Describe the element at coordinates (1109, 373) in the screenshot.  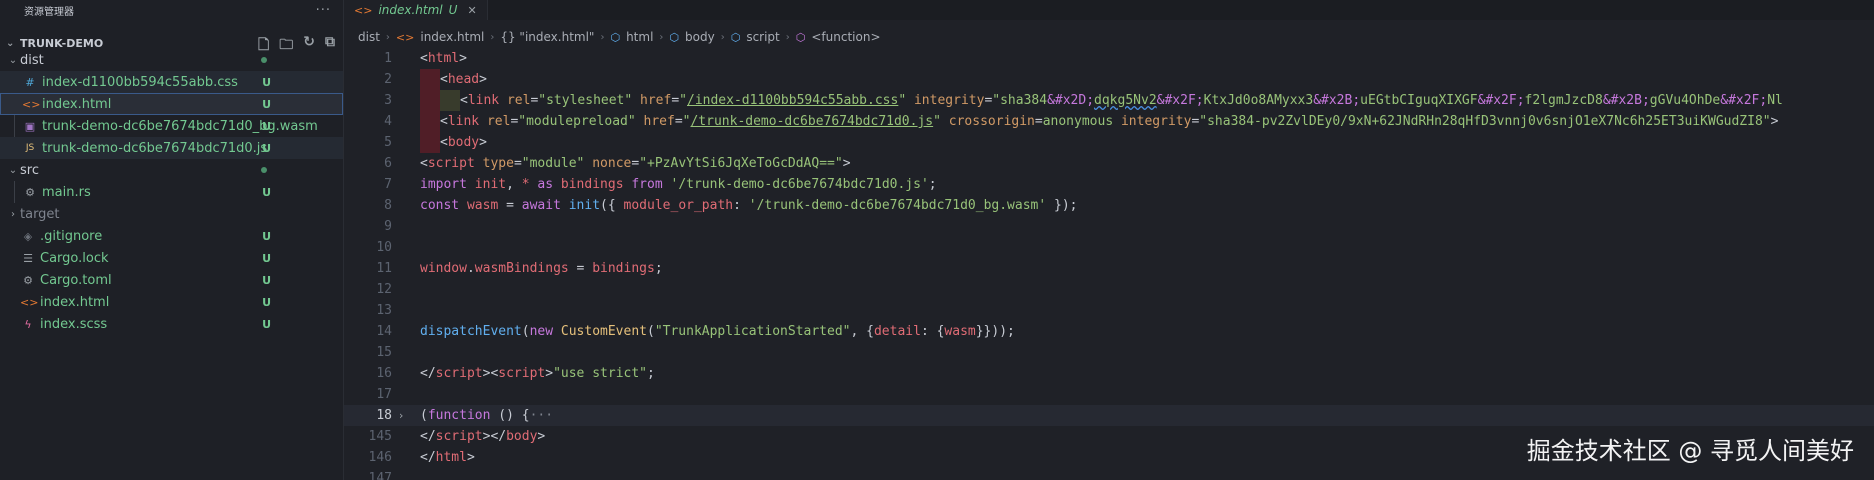
I see `code-line: 16 </script><script>"use strict";` at that location.